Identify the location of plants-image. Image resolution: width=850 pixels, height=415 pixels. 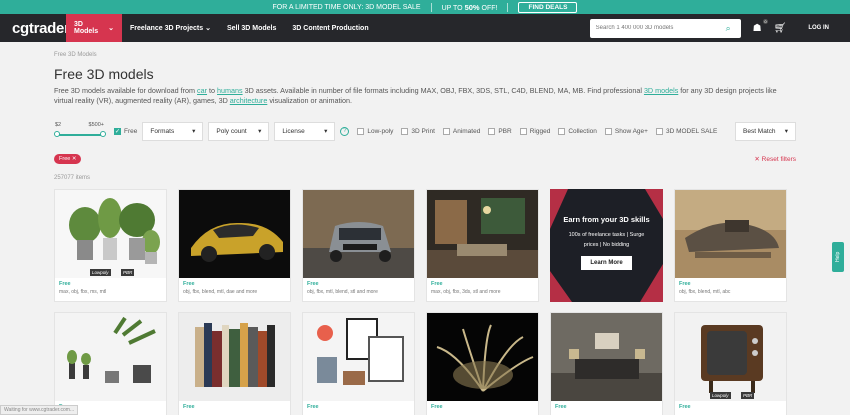
(110, 234).